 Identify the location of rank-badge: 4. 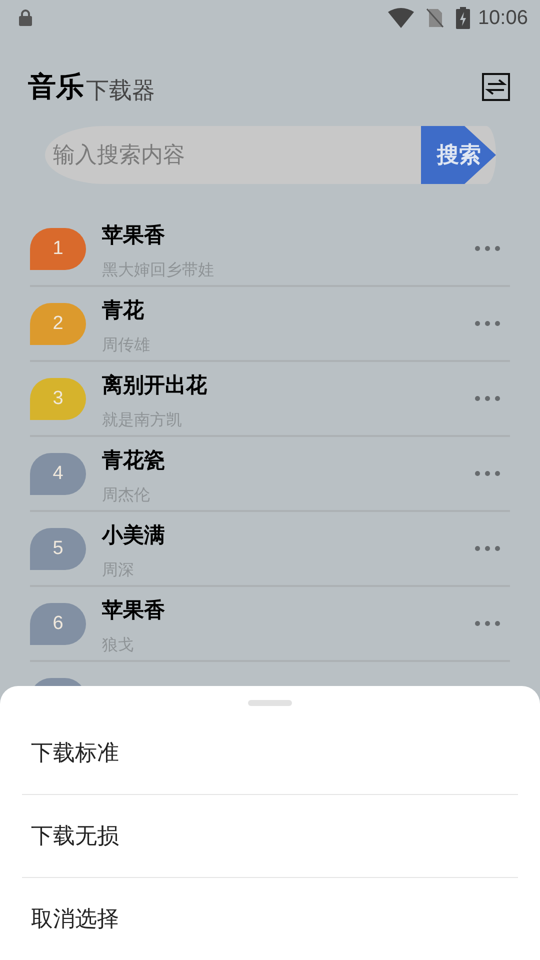
(58, 473).